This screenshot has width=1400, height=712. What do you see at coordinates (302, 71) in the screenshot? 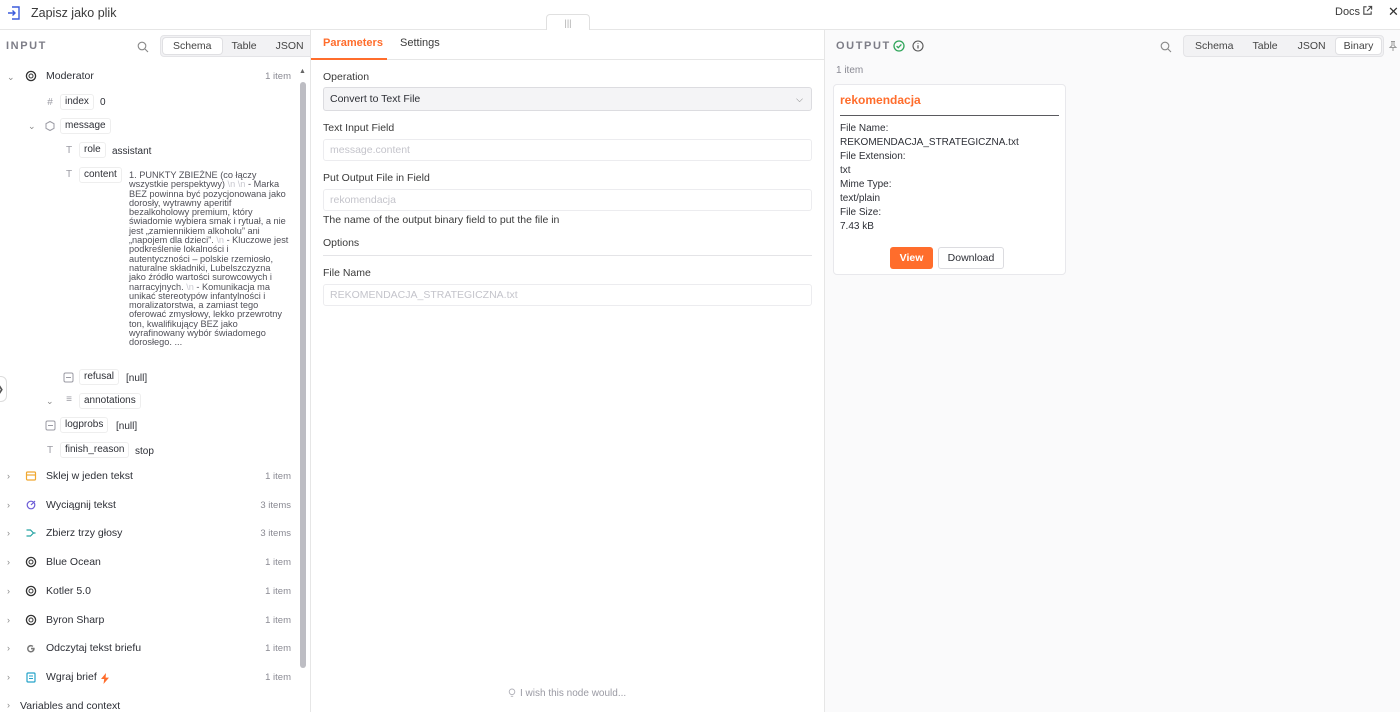
I see `scroll-up-arrow: ▲` at bounding box center [302, 71].